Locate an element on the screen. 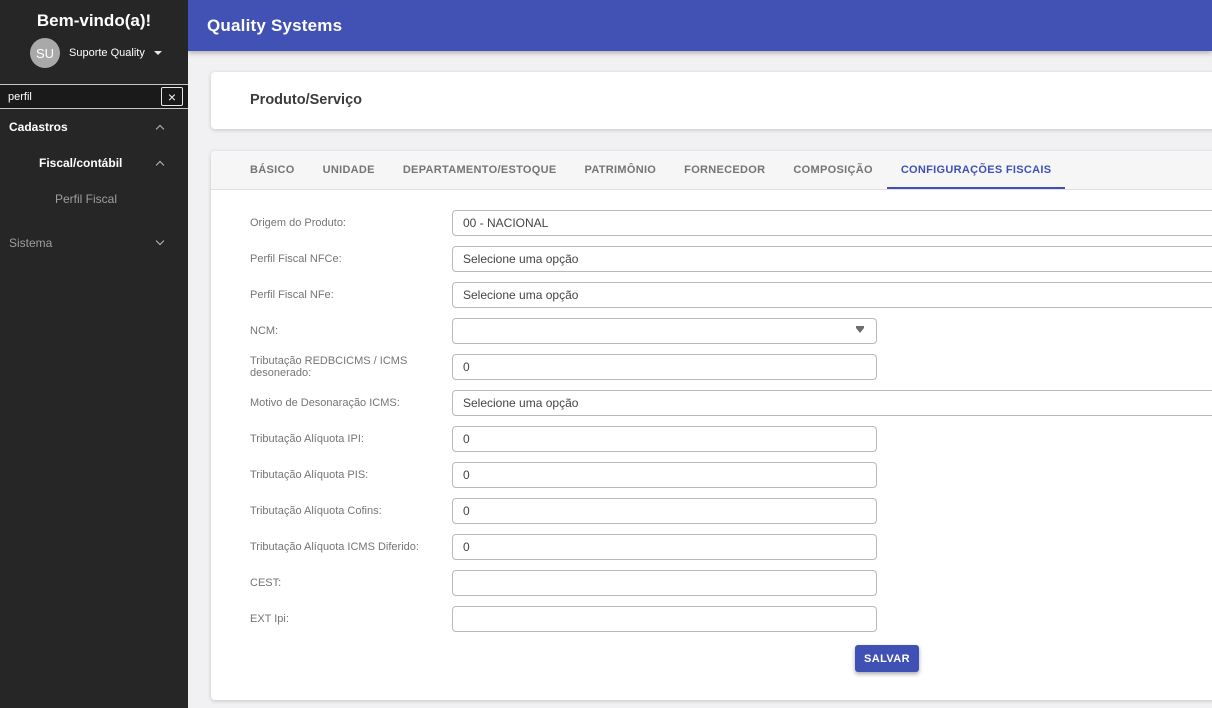 The image size is (1212, 708). close-icon: × is located at coordinates (172, 96).